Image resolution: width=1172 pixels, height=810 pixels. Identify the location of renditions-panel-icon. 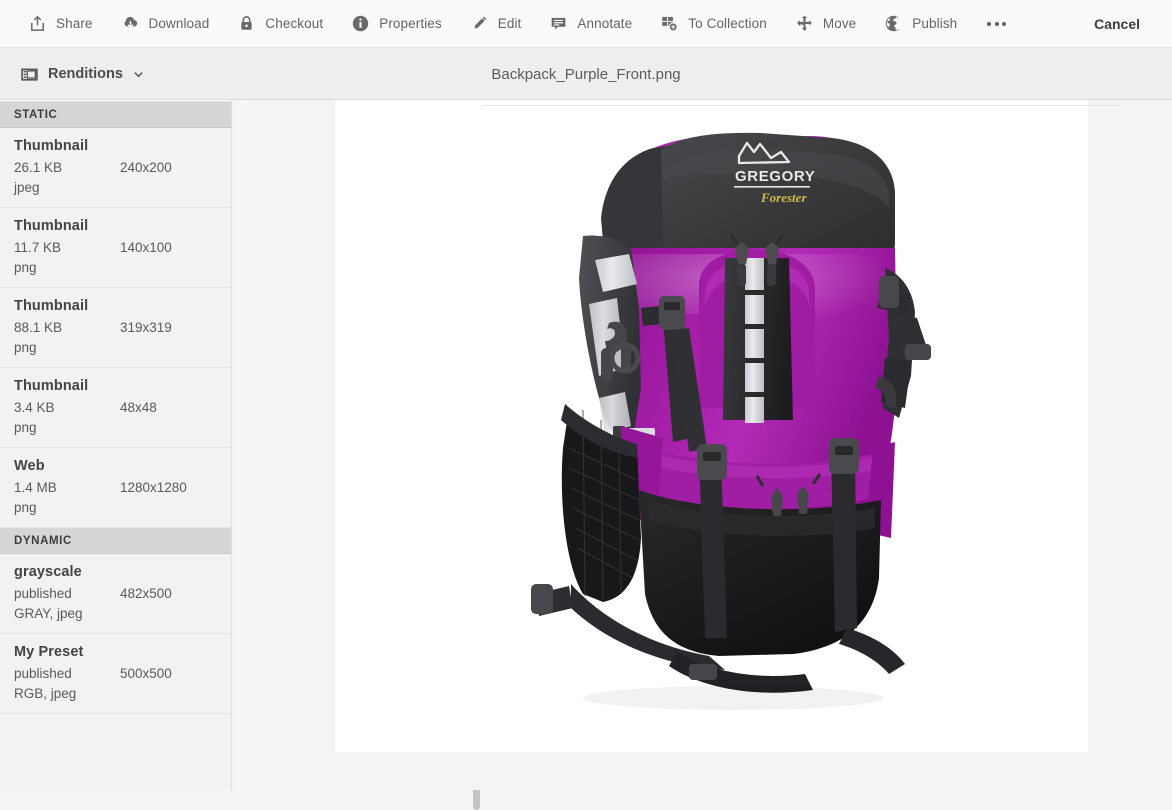
(29, 74).